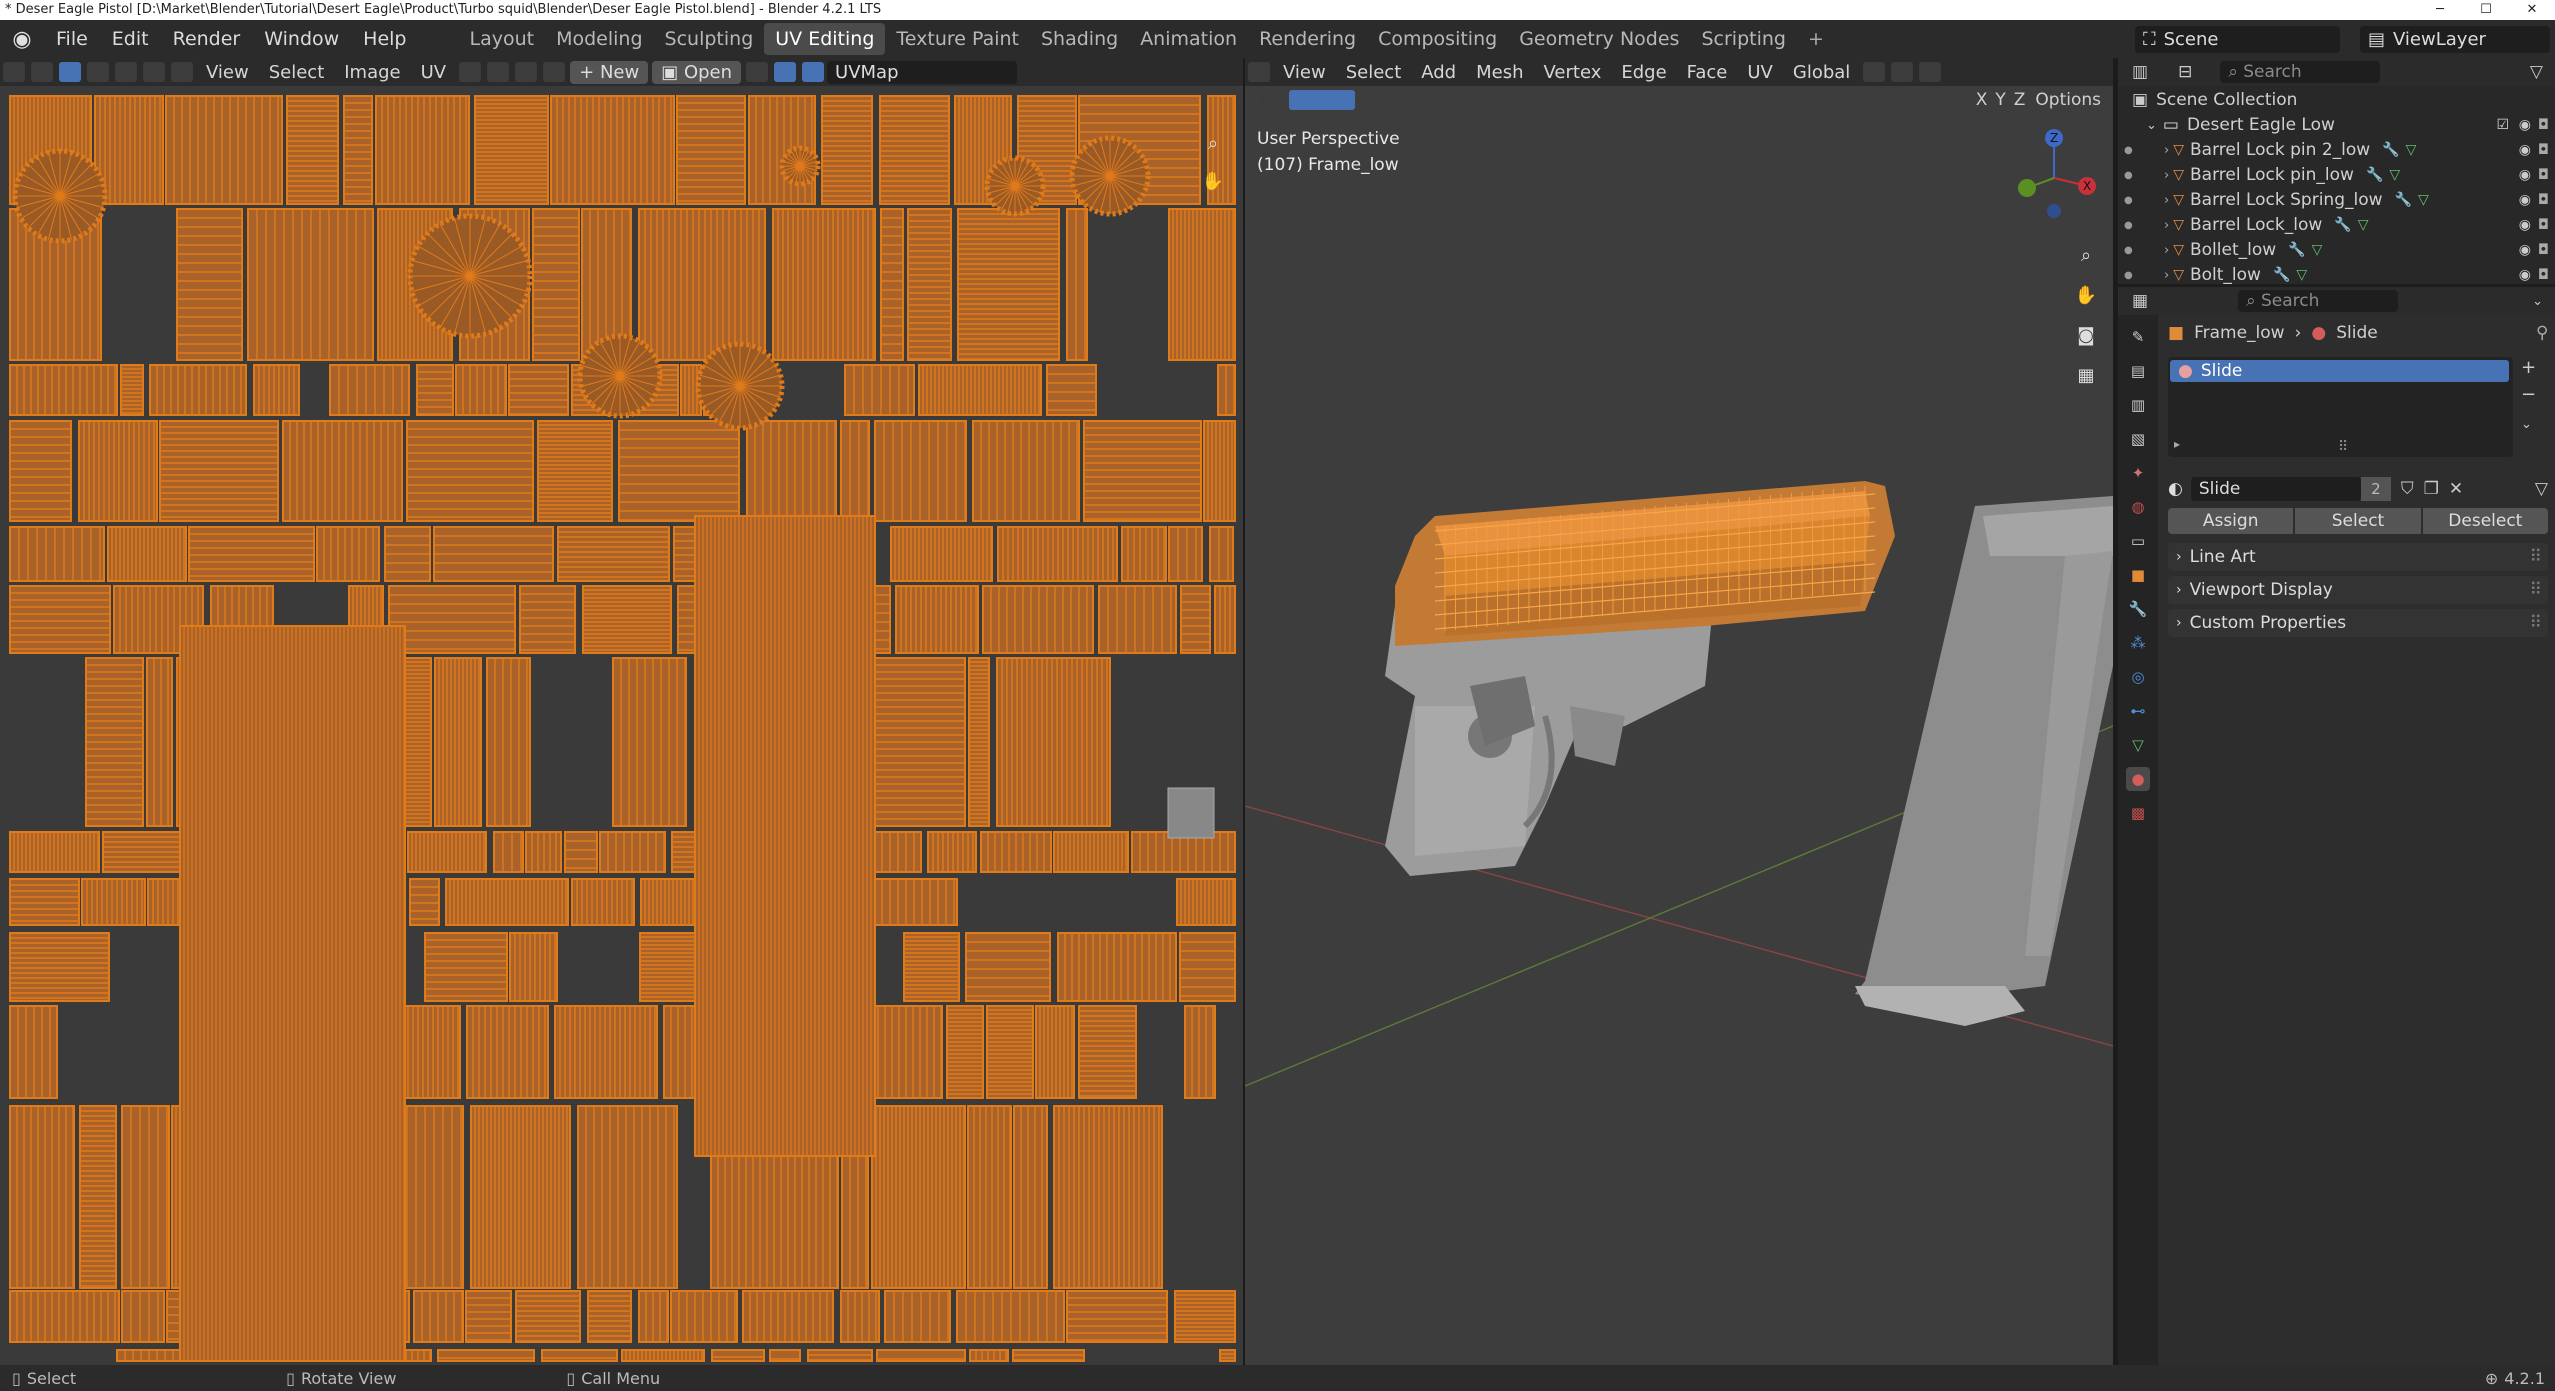 The width and height of the screenshot is (2555, 1391). What do you see at coordinates (2407, 489) in the screenshot?
I see `fake-user-shield-icon: ⛉` at bounding box center [2407, 489].